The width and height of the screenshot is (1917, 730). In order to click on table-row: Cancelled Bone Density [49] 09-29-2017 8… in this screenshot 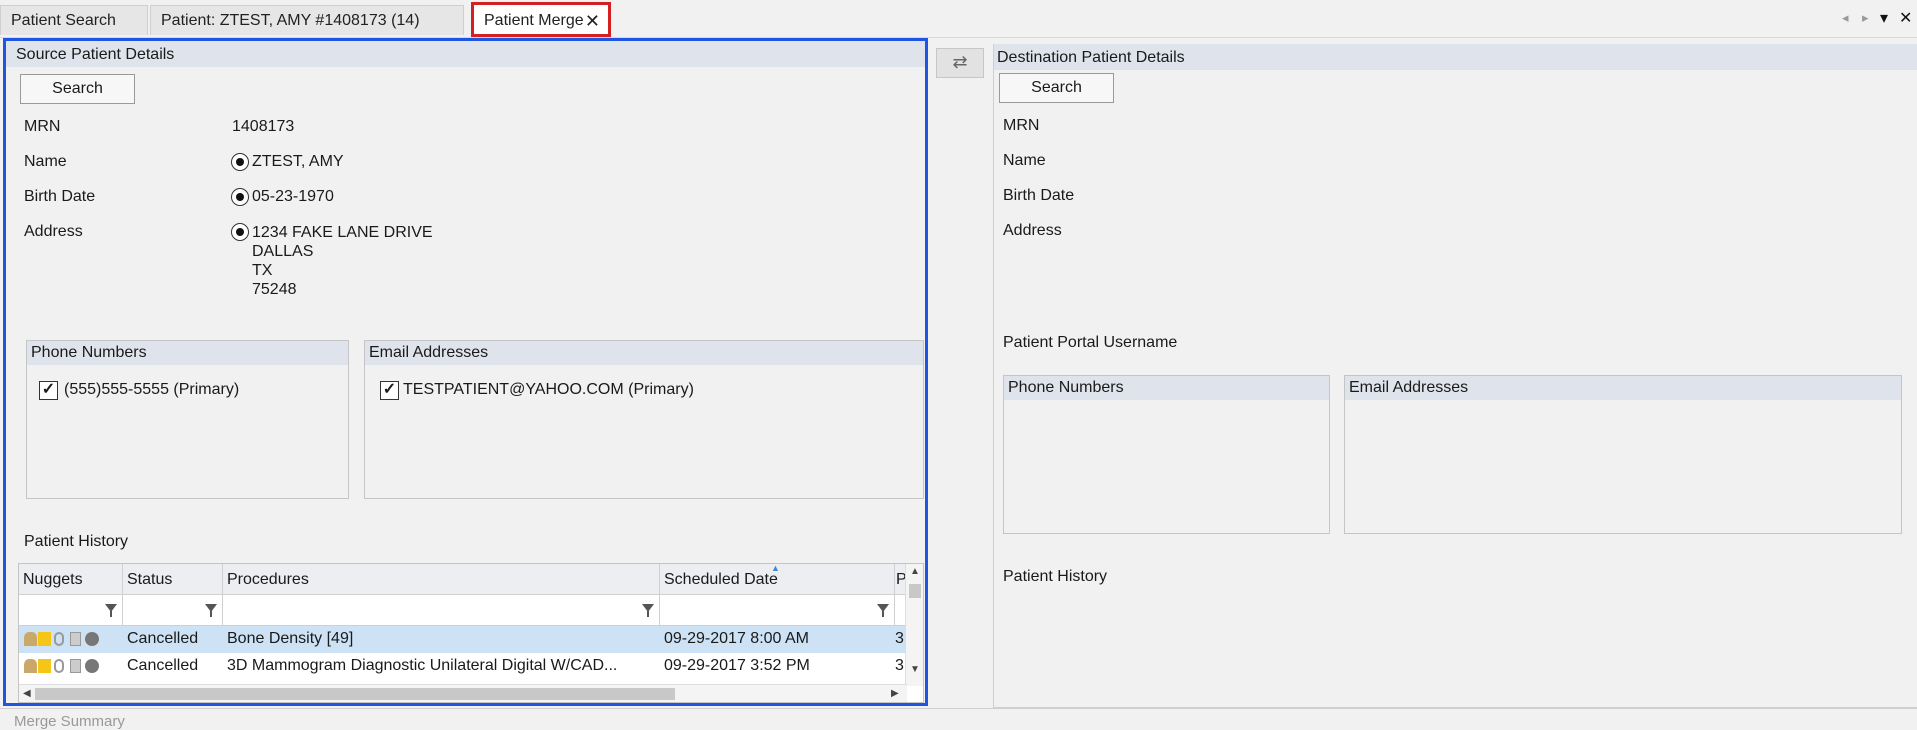, I will do `click(463, 639)`.